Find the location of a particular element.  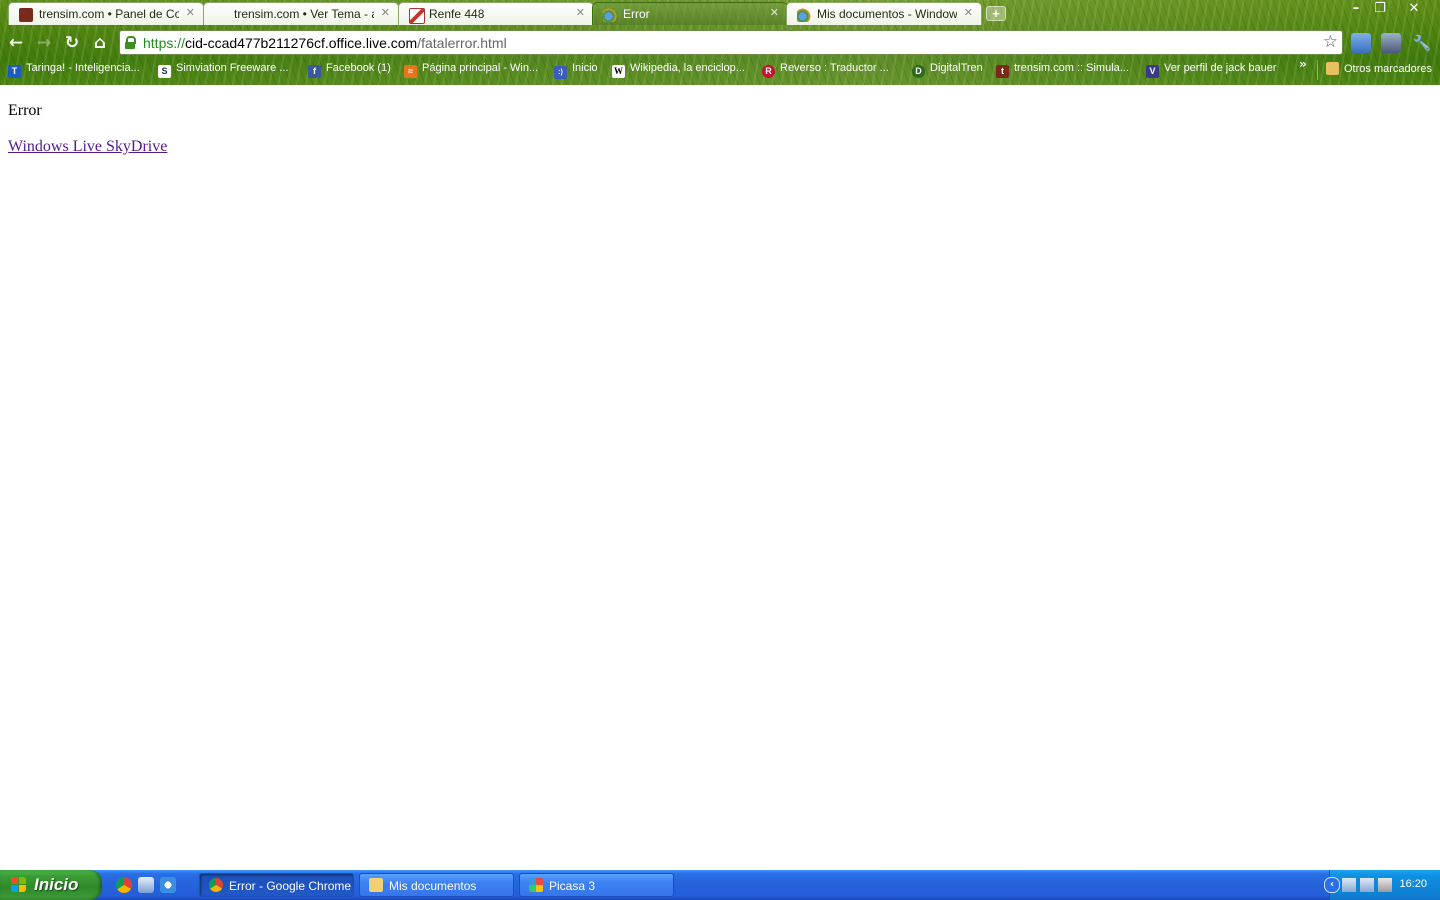

bookmark-digitaltren: D DigitalTren is located at coordinates (947, 70).